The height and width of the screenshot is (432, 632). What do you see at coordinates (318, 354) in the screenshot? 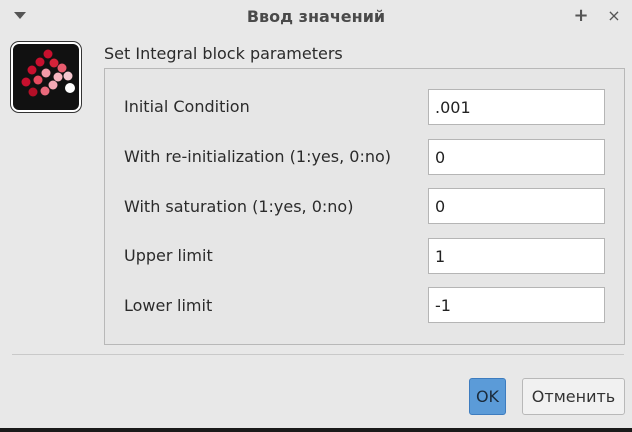
I see `button-separator` at bounding box center [318, 354].